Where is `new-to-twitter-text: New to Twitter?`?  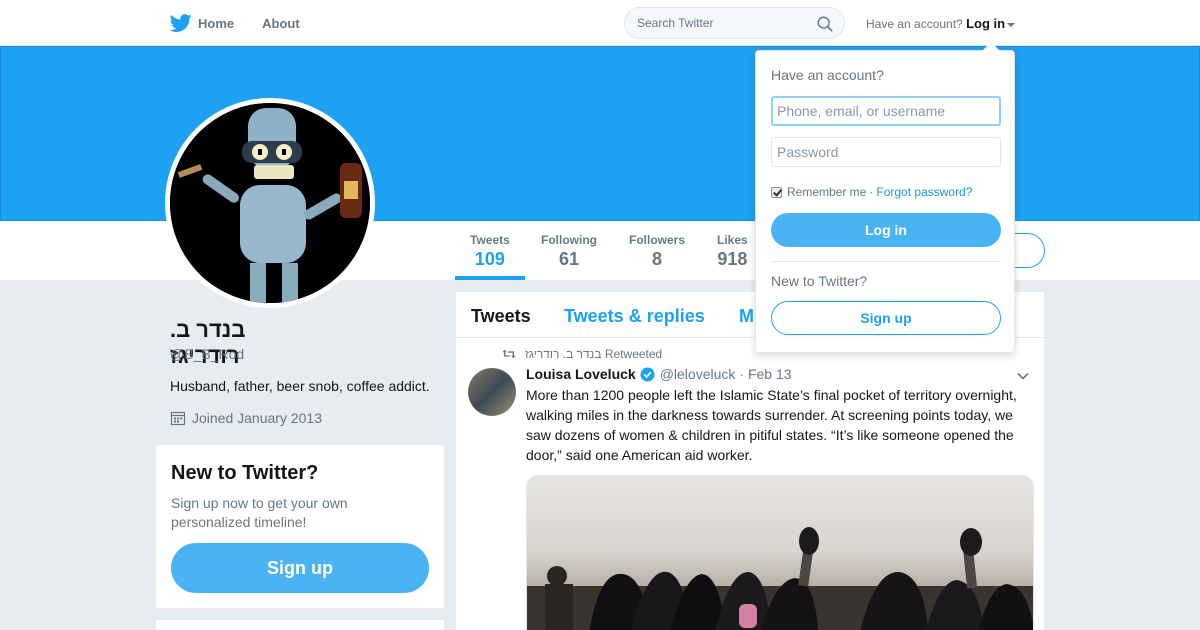 new-to-twitter-text: New to Twitter? is located at coordinates (819, 281).